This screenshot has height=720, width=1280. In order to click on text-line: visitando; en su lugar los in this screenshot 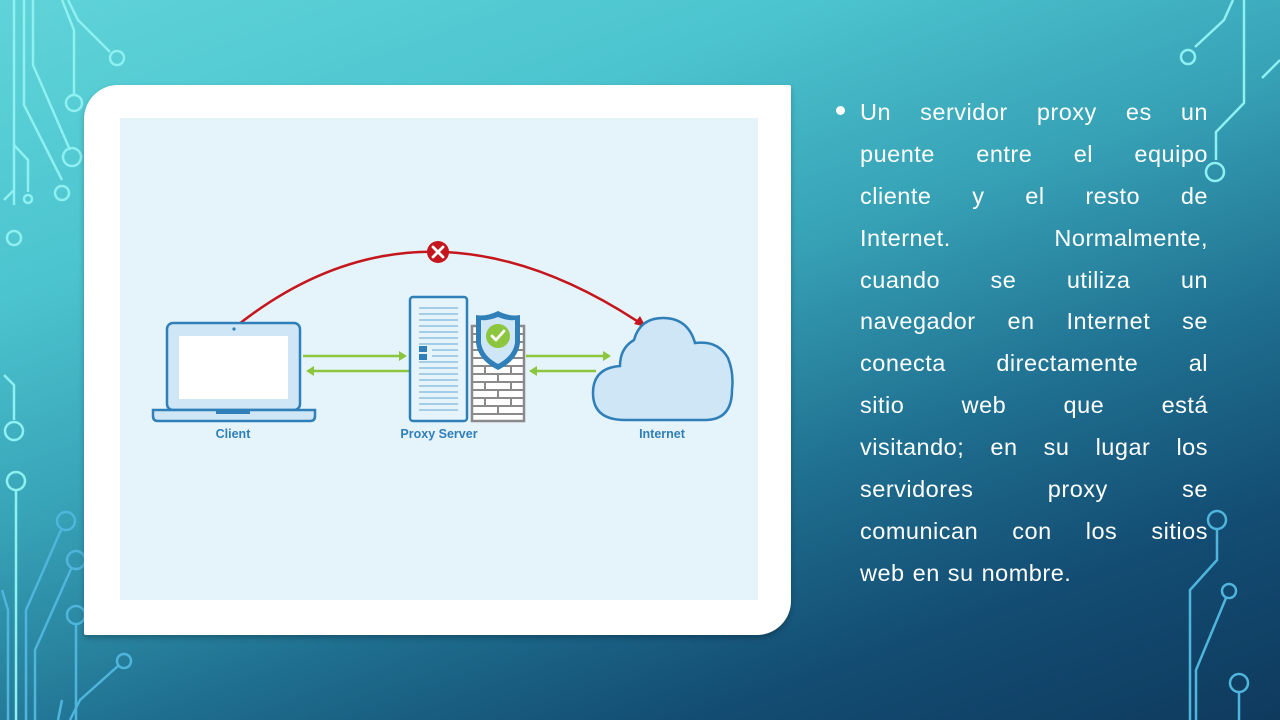, I will do `click(1034, 448)`.